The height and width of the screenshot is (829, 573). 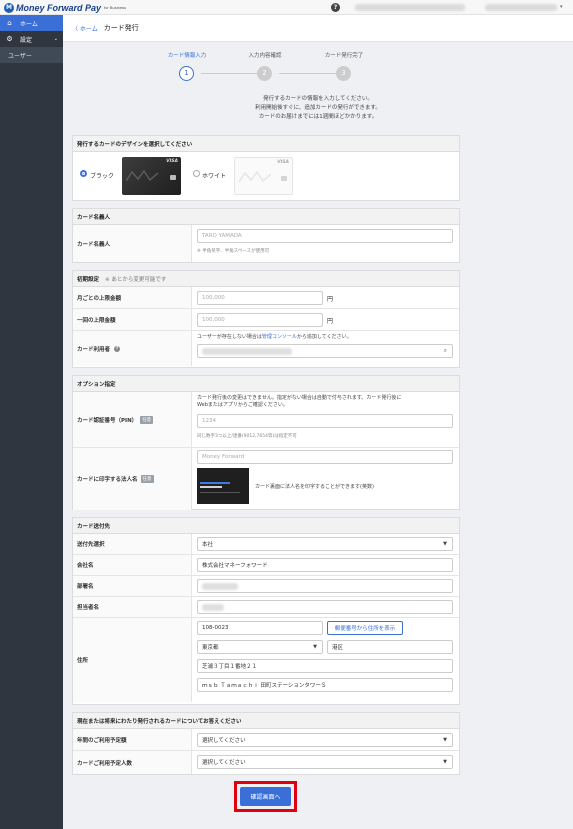 What do you see at coordinates (325, 544) in the screenshot?
I see `destination-select: 本社 ▼` at bounding box center [325, 544].